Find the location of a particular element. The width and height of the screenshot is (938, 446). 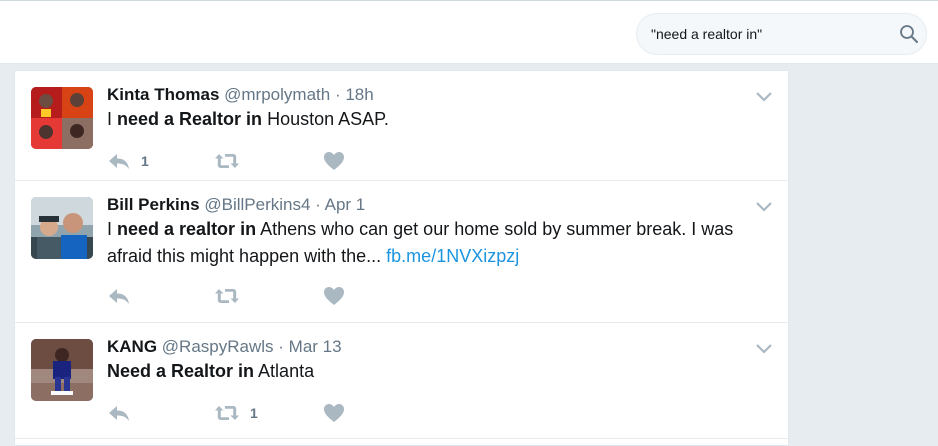

timestamp: Apr 1 is located at coordinates (345, 204).